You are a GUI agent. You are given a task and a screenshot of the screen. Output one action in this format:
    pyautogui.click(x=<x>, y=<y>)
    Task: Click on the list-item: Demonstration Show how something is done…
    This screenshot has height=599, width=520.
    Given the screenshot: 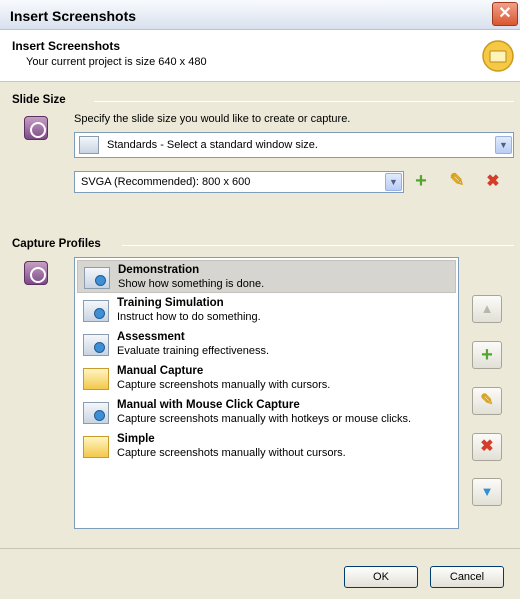 What is the action you would take?
    pyautogui.click(x=266, y=276)
    